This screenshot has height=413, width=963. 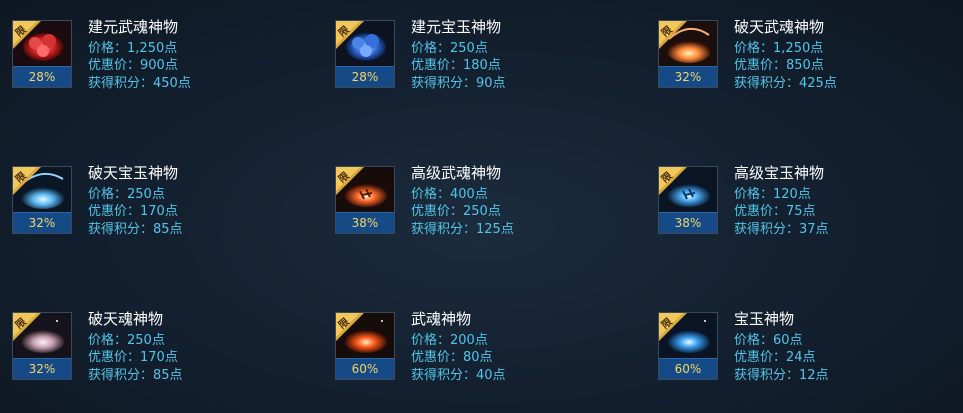 I want to click on red-crystal-flower-icon: 限 28%, so click(x=42, y=54).